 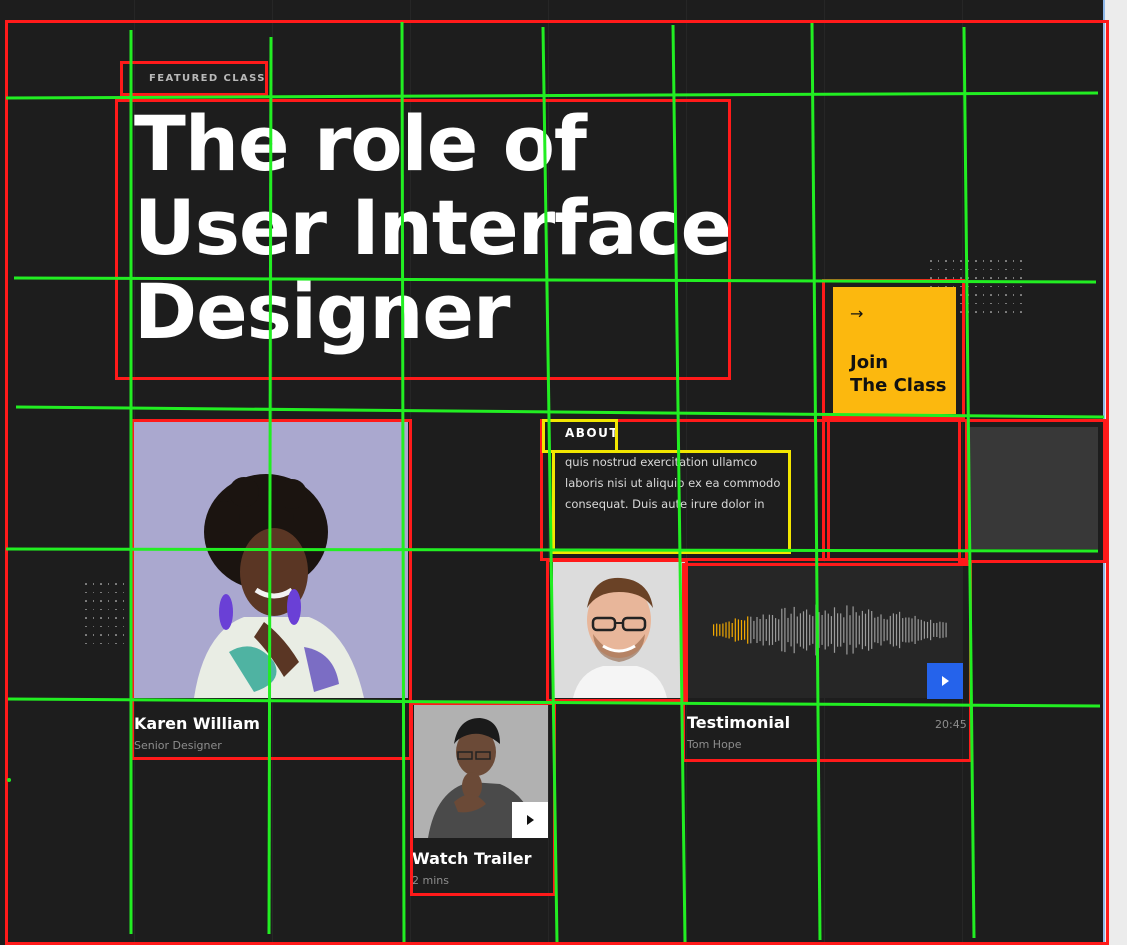 What do you see at coordinates (207, 78) in the screenshot?
I see `featured-class-eyebrow: FEATURED CLASS` at bounding box center [207, 78].